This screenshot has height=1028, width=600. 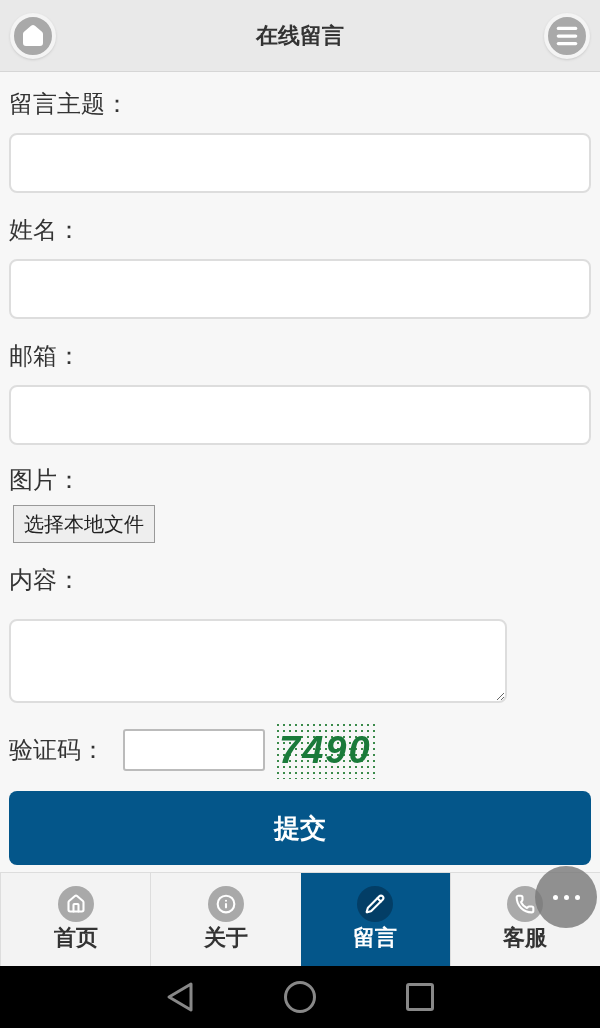 What do you see at coordinates (300, 828) in the screenshot?
I see `submit-button: 提交` at bounding box center [300, 828].